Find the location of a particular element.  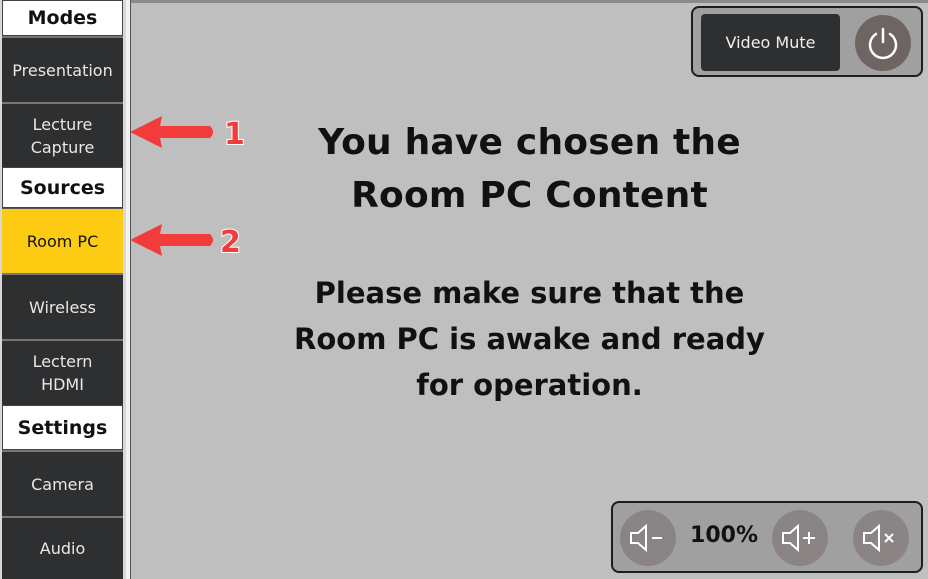

camera-button: Camera is located at coordinates (62, 483).